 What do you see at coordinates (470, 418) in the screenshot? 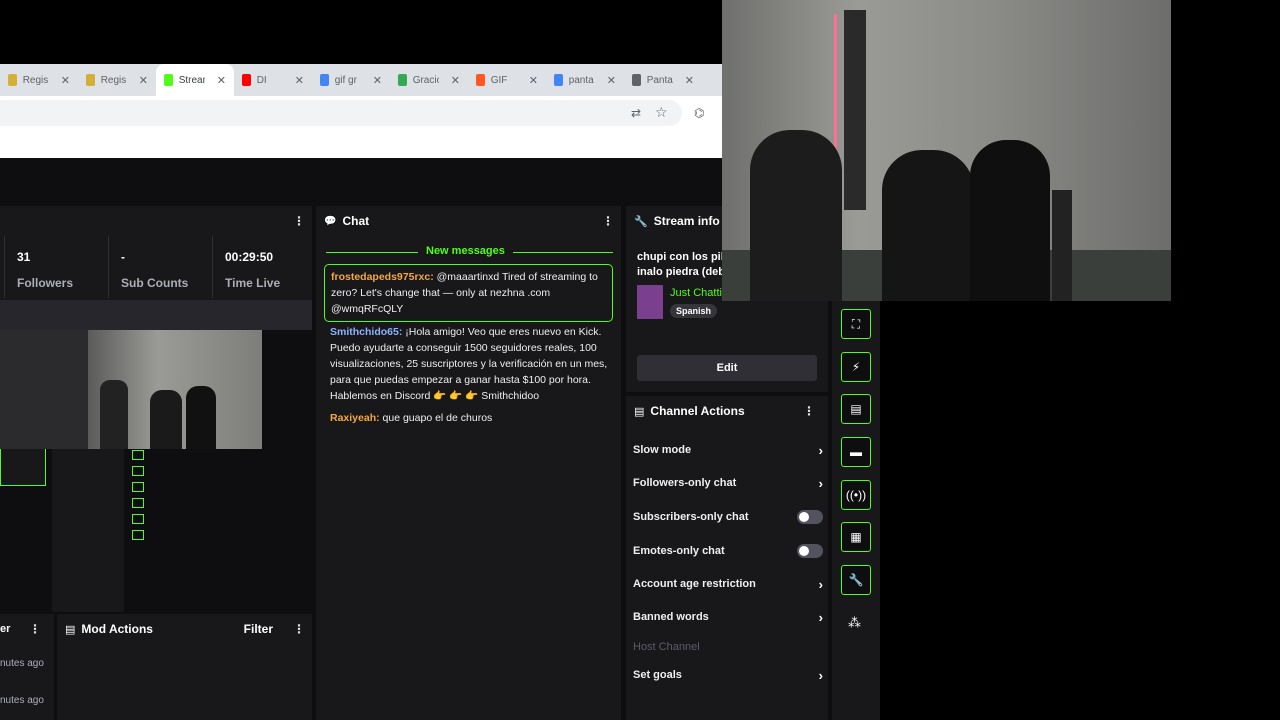
I see `chat-message: Raxiyeah: que guapo el de churos` at bounding box center [470, 418].